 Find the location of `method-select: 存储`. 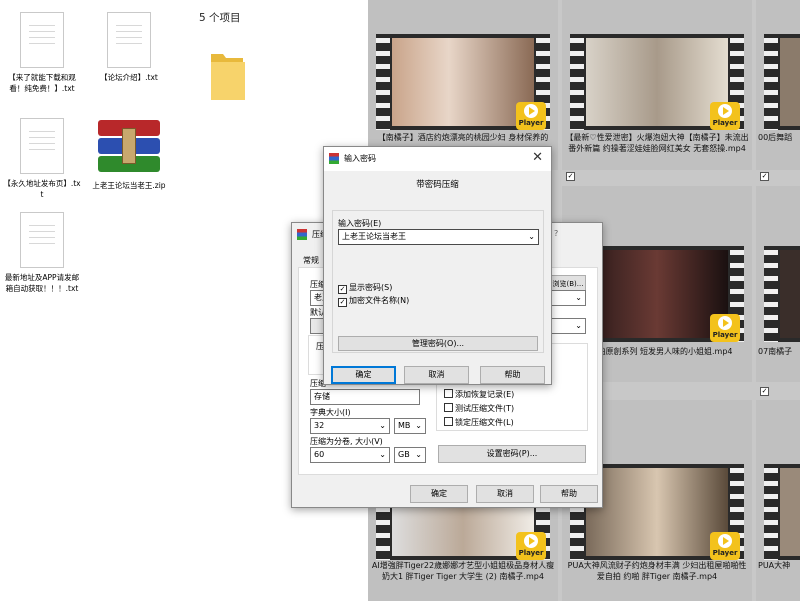

method-select: 存储 is located at coordinates (365, 397).